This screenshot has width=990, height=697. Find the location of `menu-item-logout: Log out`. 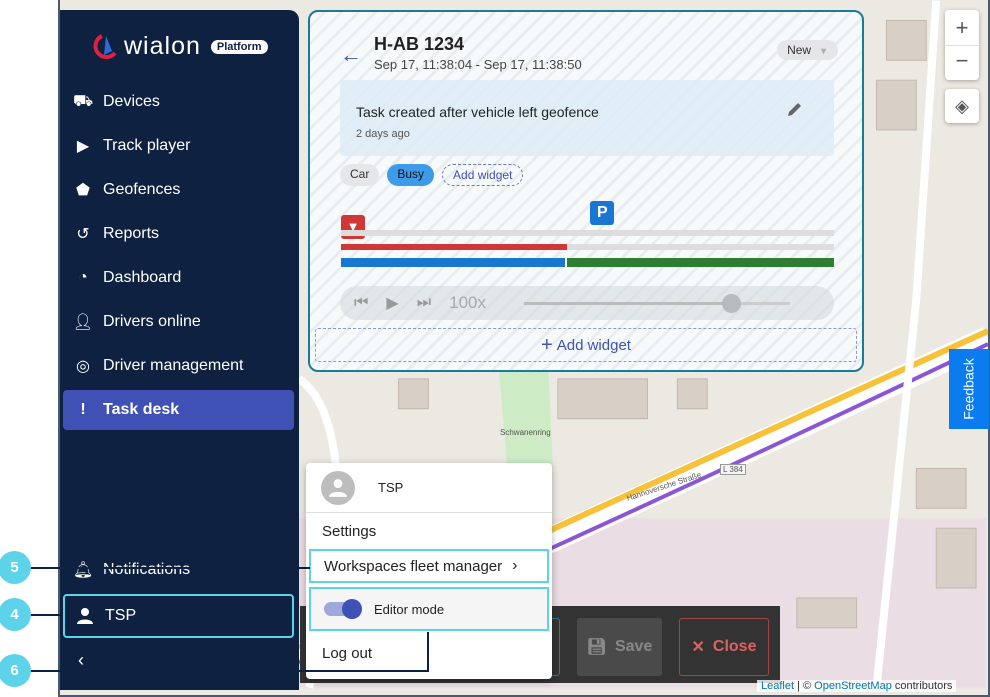

menu-item-logout: Log out is located at coordinates (429, 653).